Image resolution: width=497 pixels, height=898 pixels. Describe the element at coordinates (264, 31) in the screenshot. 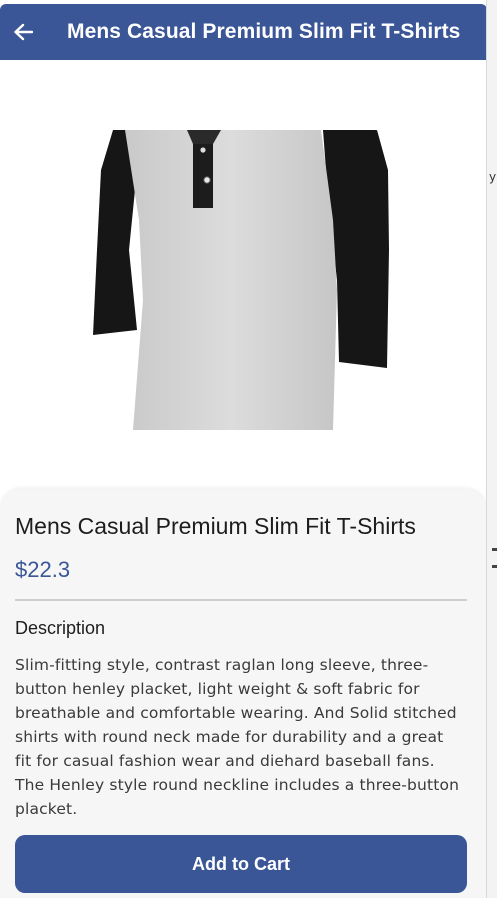

I see `page-title: Mens Casual Premium Slim Fit T-Shirts` at that location.